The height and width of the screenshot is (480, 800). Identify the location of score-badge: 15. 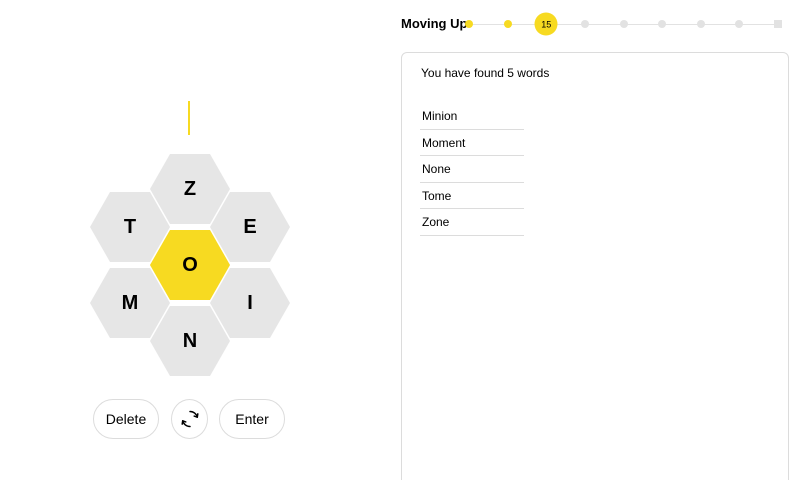
(546, 24).